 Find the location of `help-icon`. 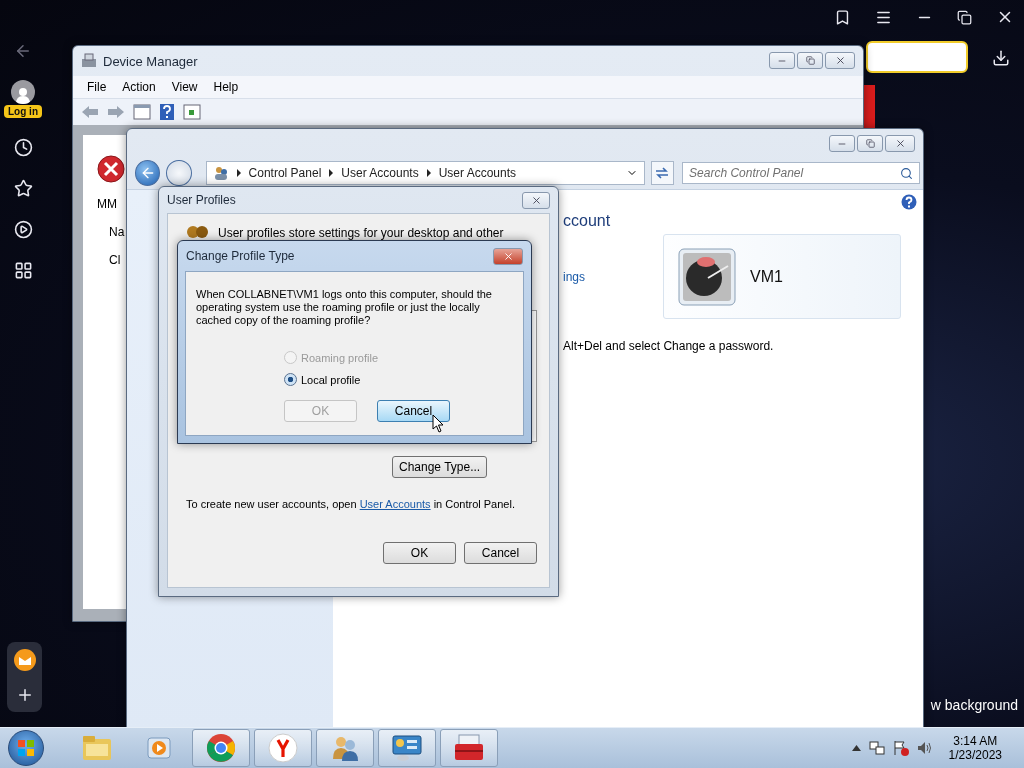

help-icon is located at coordinates (167, 112).